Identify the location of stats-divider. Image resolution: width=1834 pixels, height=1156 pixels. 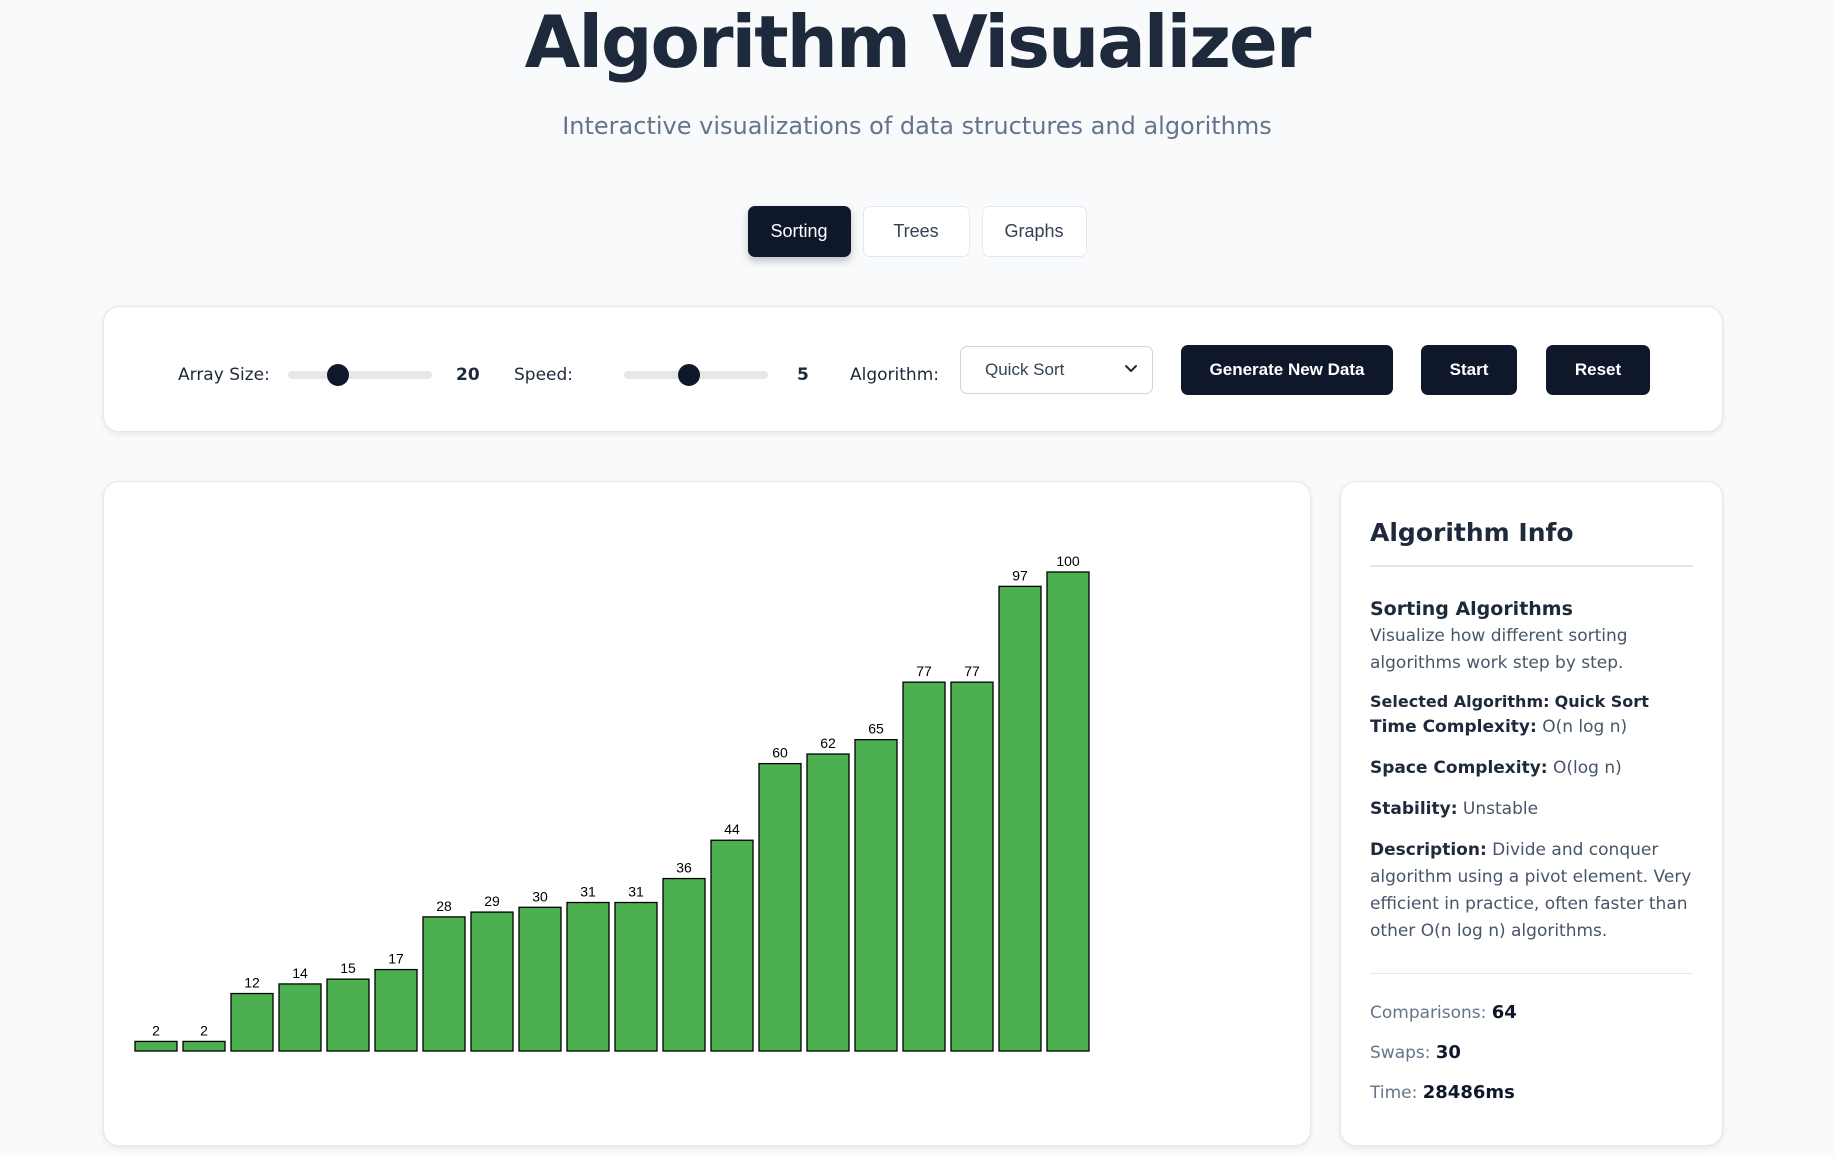
(1531, 973).